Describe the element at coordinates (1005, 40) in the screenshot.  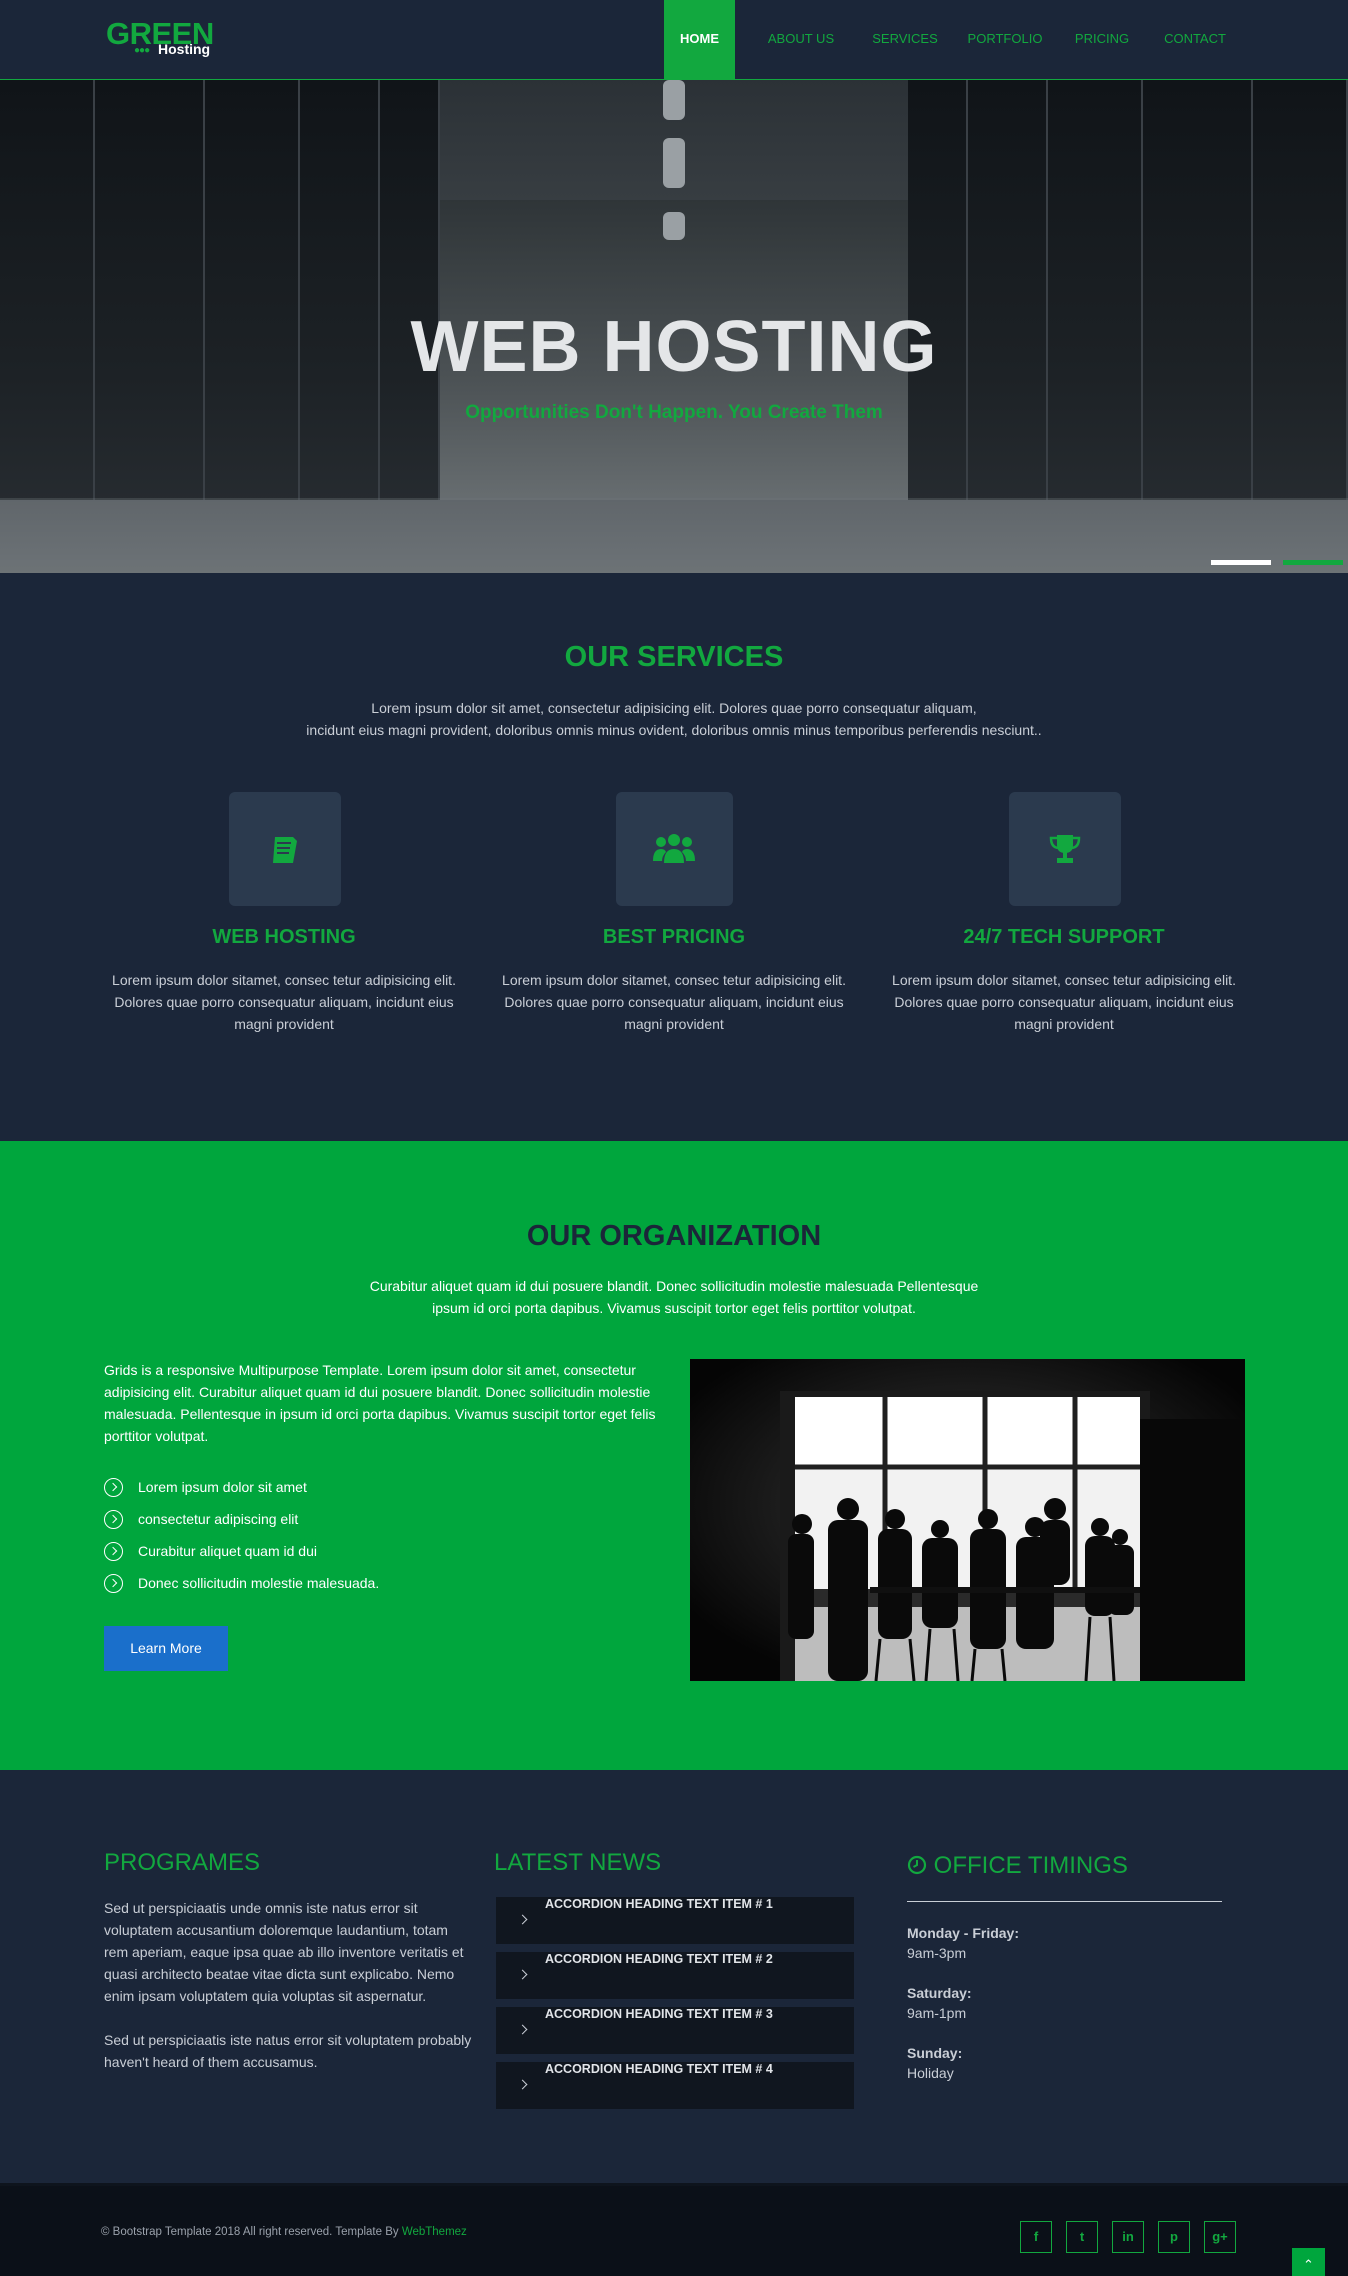
I see `nav-portfolio: PORTFOLIO` at that location.